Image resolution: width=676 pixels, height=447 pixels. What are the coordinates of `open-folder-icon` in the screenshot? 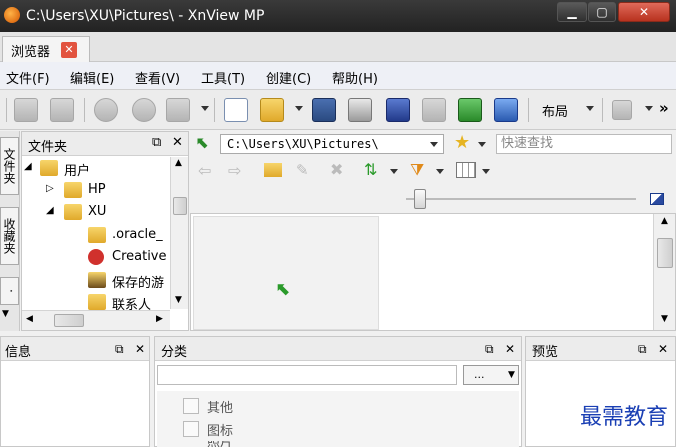 It's located at (272, 110).